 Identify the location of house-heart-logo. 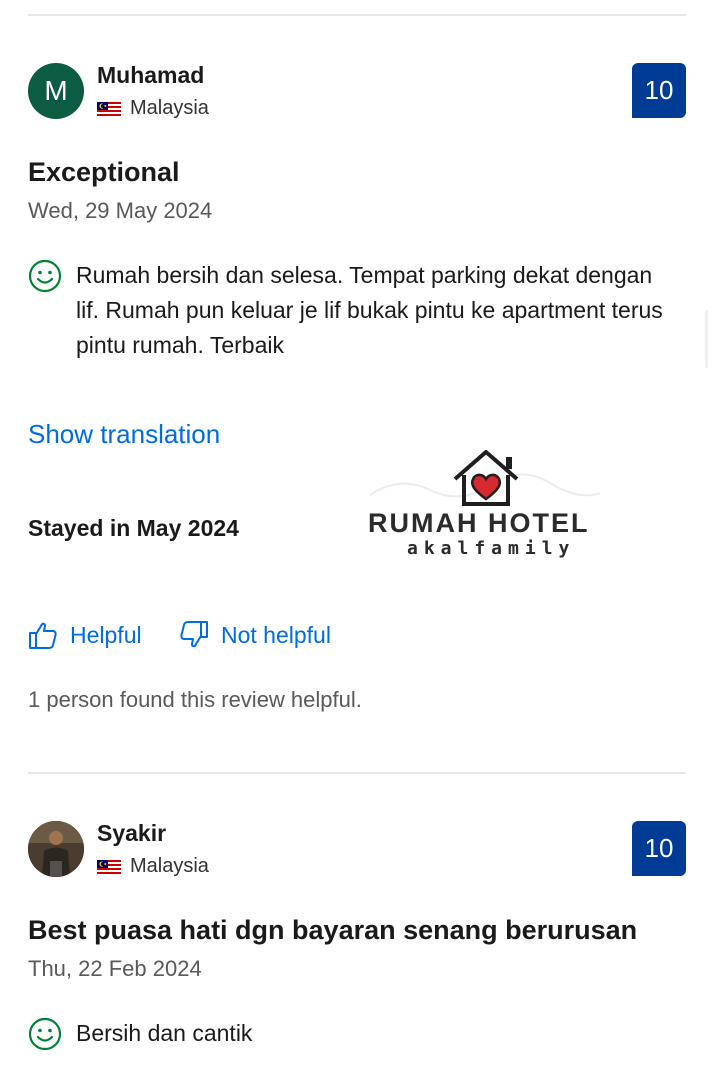
(485, 478).